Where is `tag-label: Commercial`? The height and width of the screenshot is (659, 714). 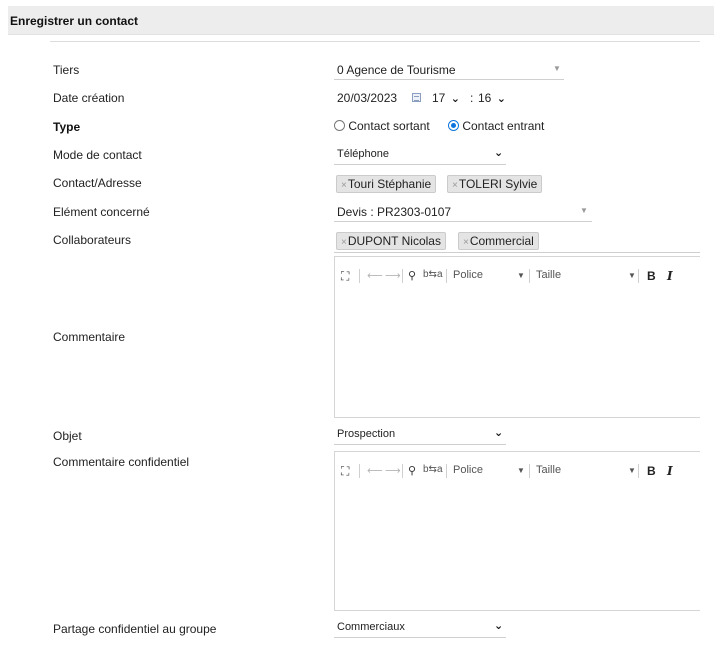
tag-label: Commercial is located at coordinates (501, 241).